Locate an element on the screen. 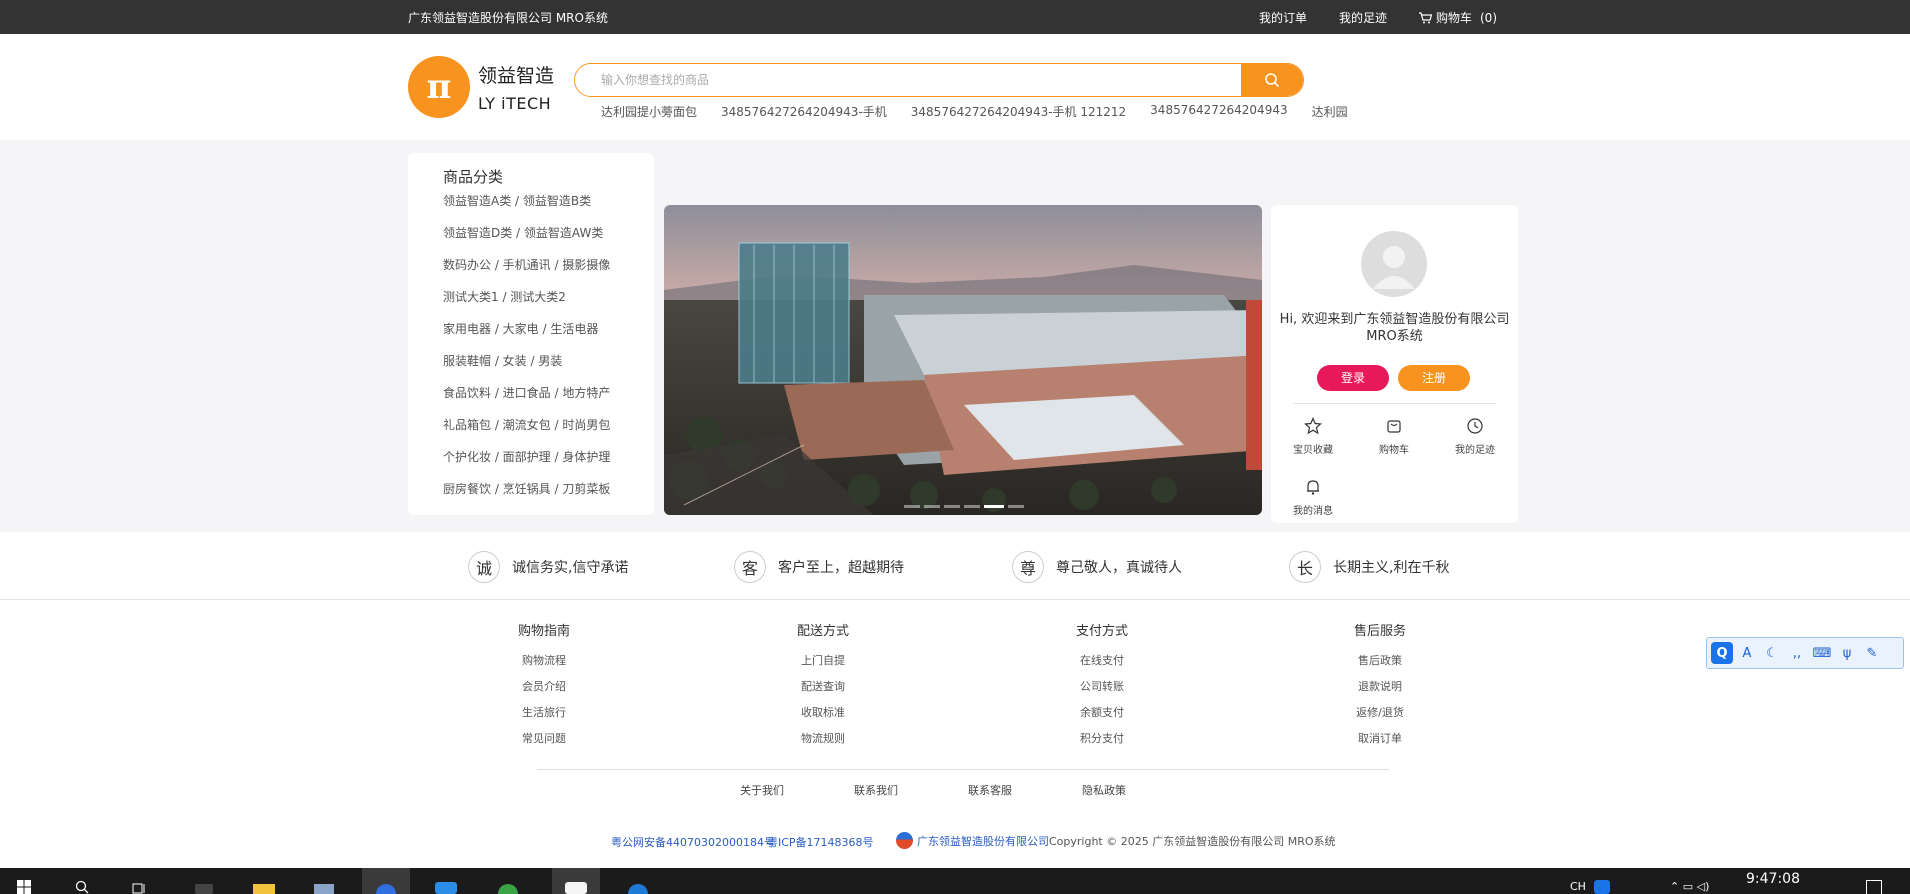 Image resolution: width=1910 pixels, height=894 pixels. footer-divider is located at coordinates (963, 769).